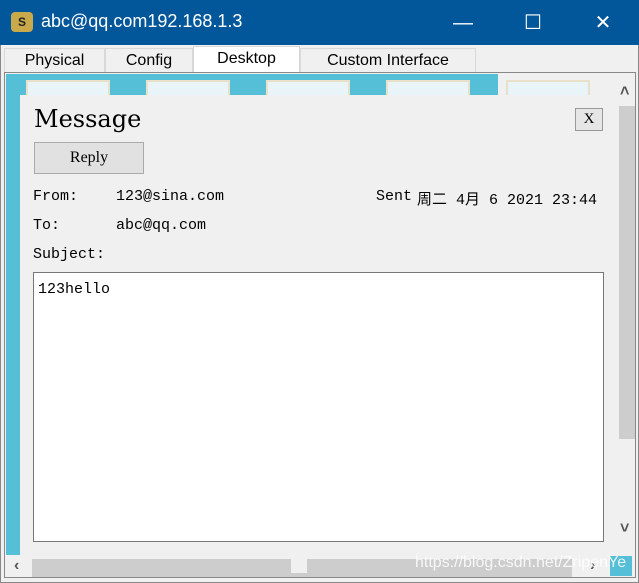 The width and height of the screenshot is (639, 583). Describe the element at coordinates (627, 272) in the screenshot. I see `vertical-scroll-track` at that location.